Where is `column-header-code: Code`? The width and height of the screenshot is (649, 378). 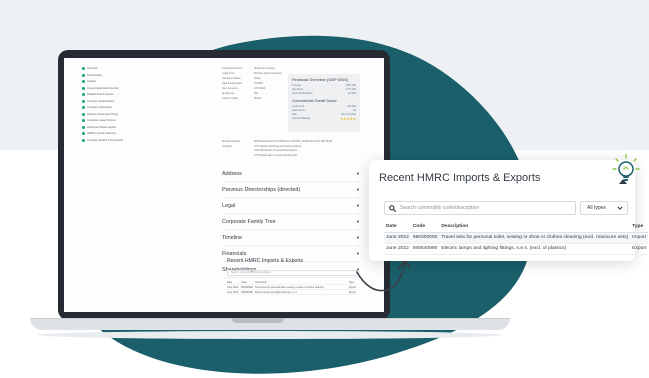
column-header-code: Code is located at coordinates (425, 227).